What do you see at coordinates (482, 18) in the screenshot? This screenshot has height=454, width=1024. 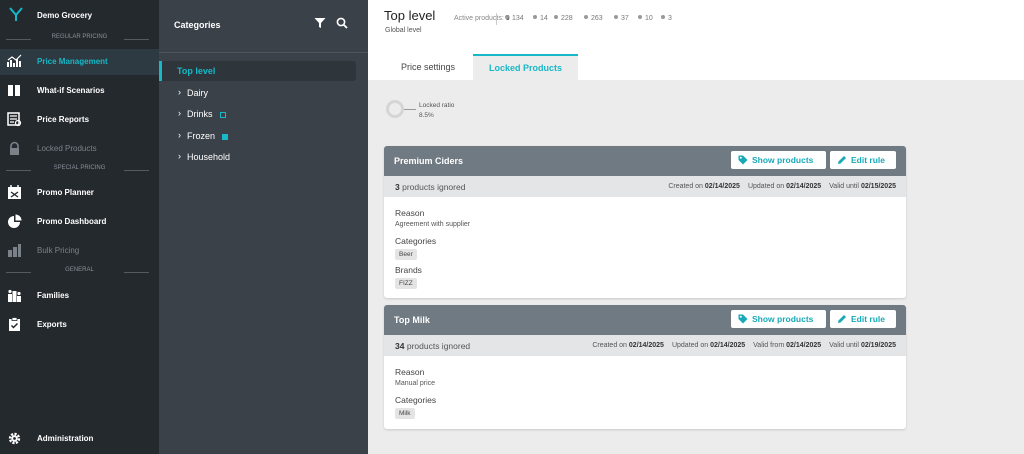 I see `active-products: Active products: 0` at bounding box center [482, 18].